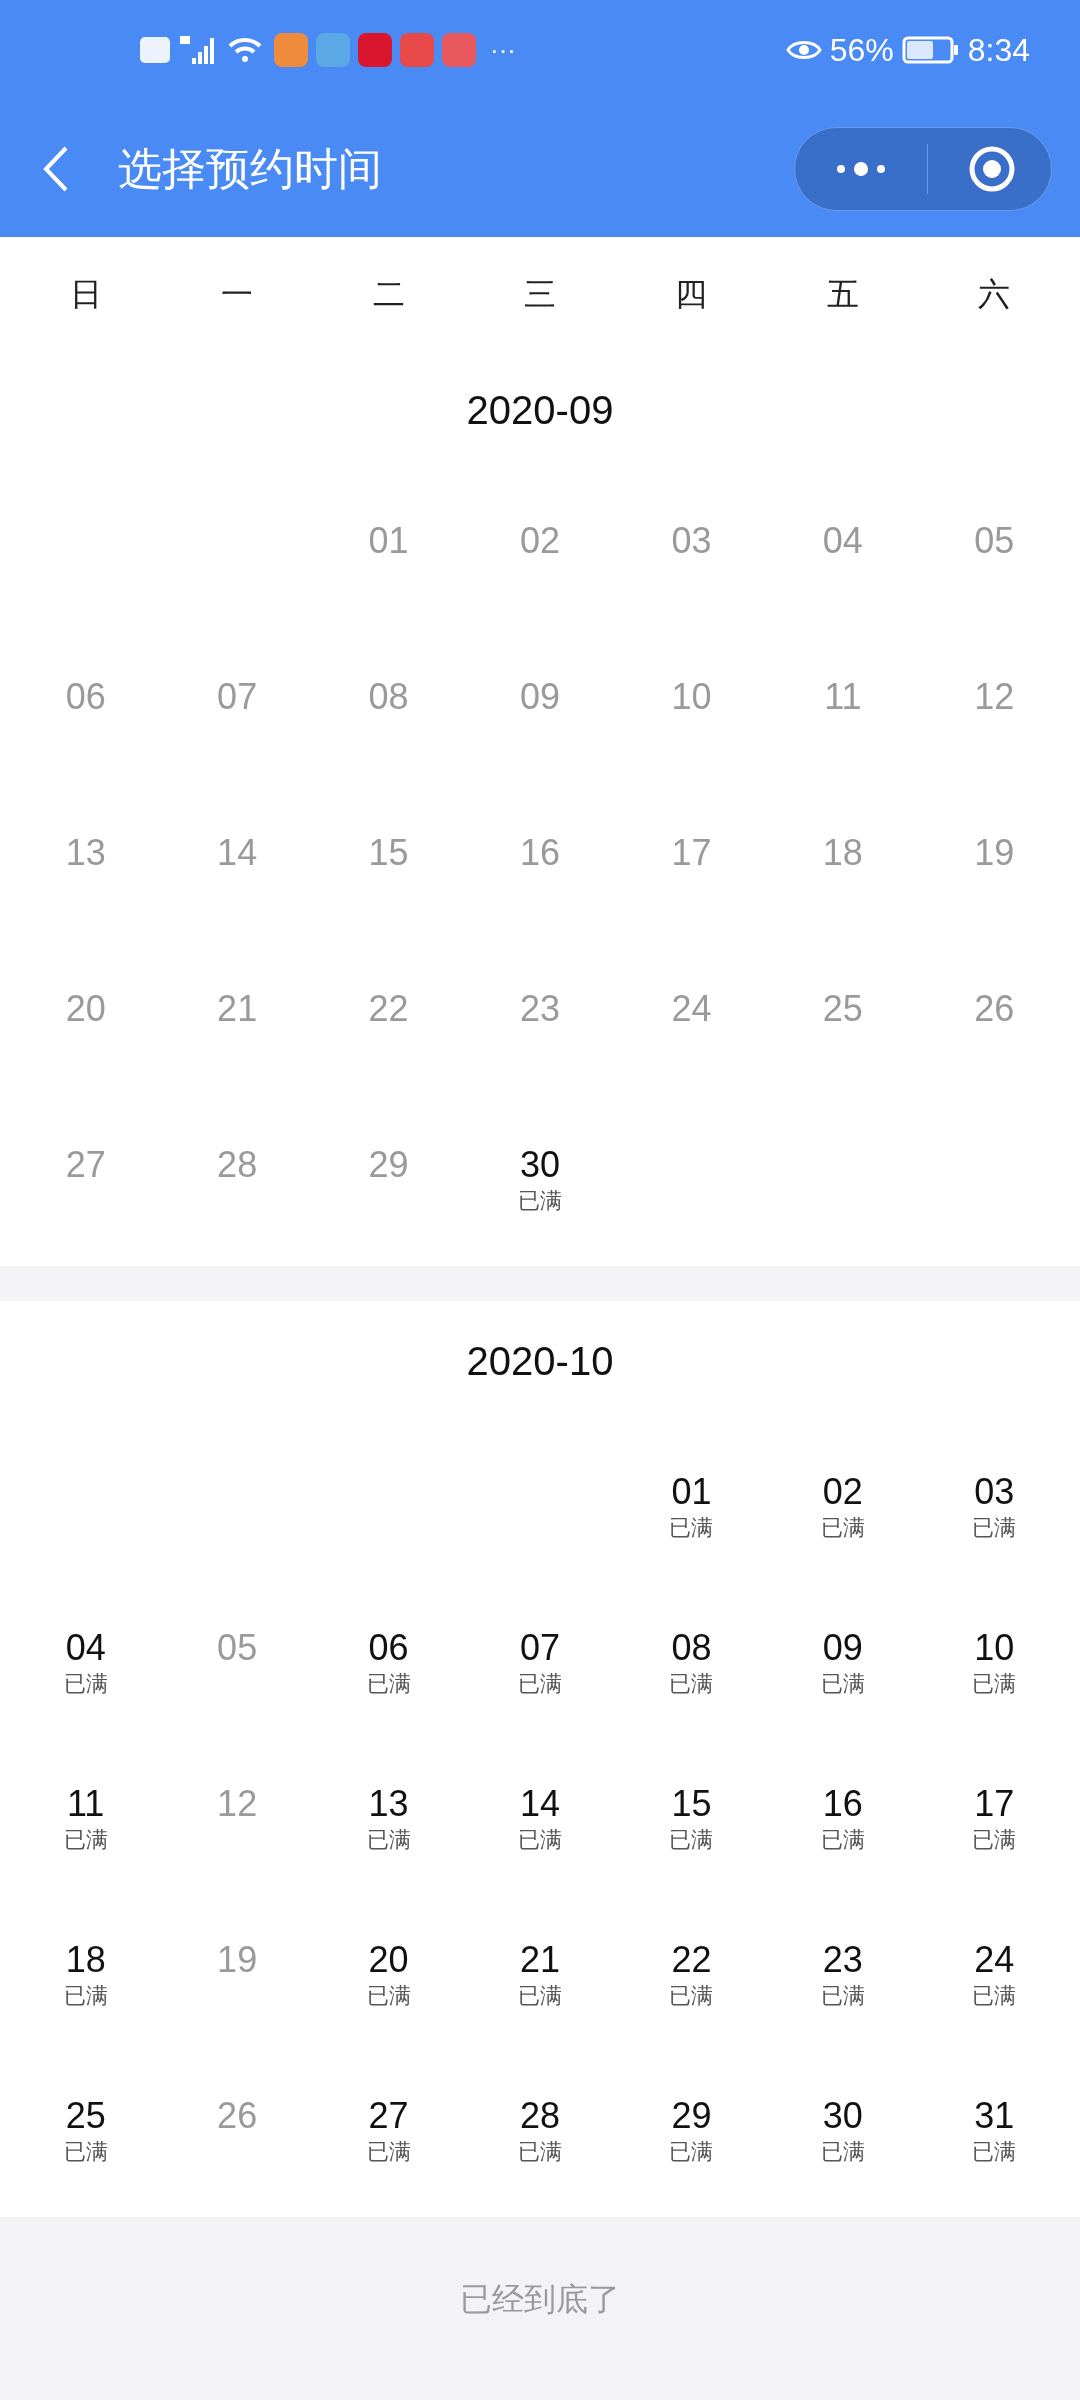  What do you see at coordinates (994, 294) in the screenshot?
I see `weekday-label: 六` at bounding box center [994, 294].